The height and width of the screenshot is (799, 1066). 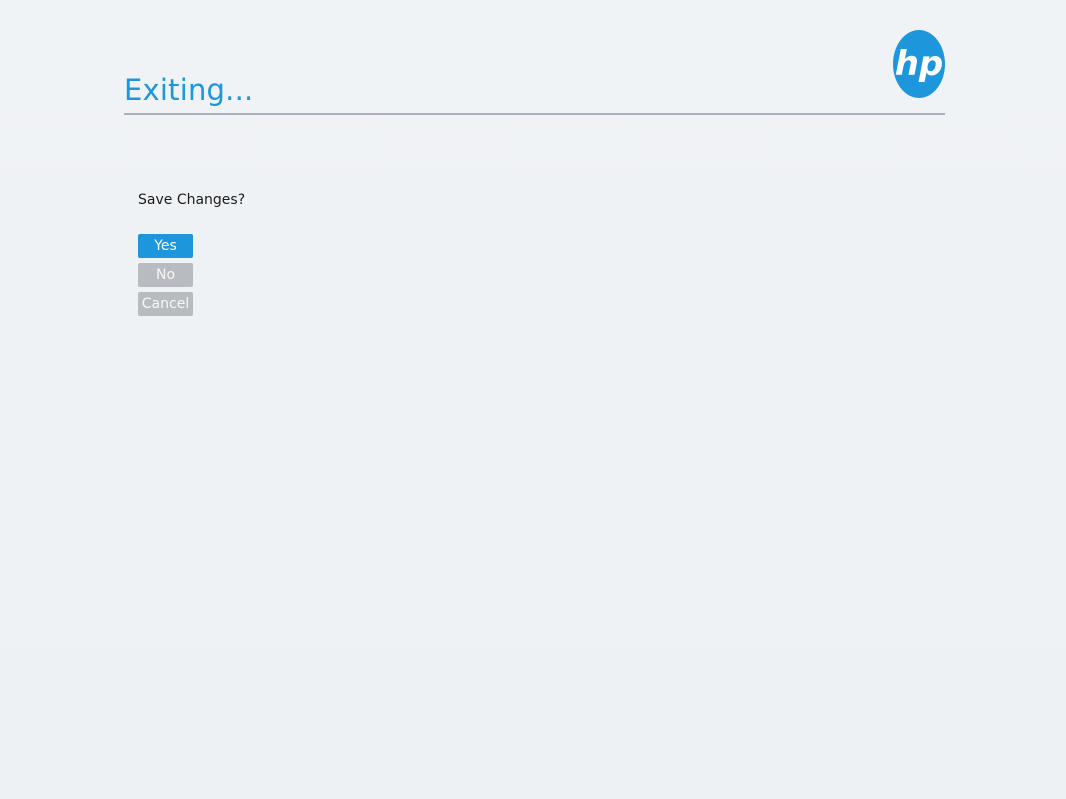 I want to click on save-changes-prompt: Save Changes?, so click(x=192, y=200).